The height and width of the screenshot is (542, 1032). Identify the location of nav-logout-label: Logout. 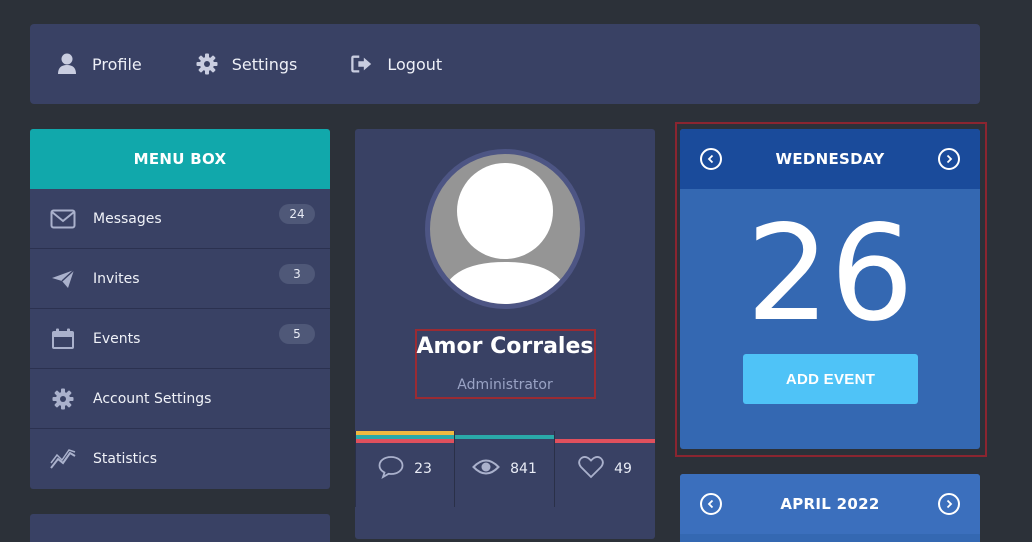
(415, 64).